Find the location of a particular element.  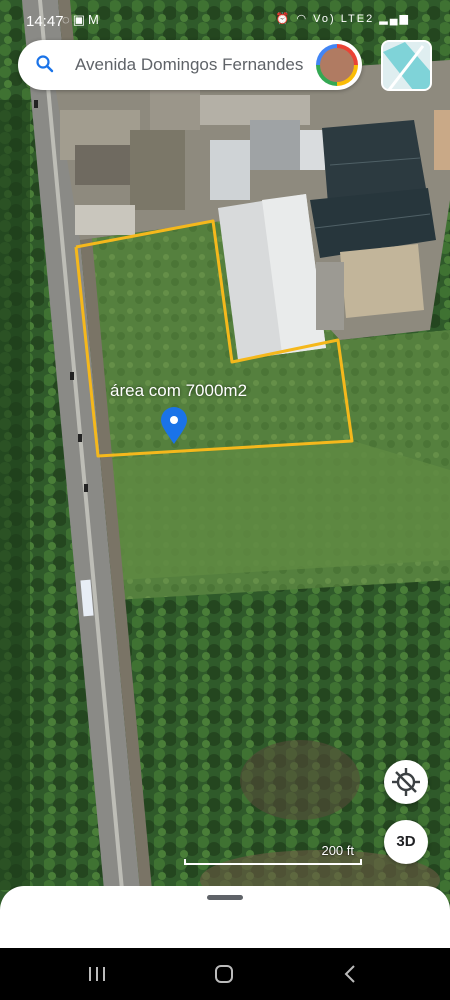

system-icons: ⏰ ◠ Vo) LTE2 ▂▄▆ is located at coordinates (343, 18).